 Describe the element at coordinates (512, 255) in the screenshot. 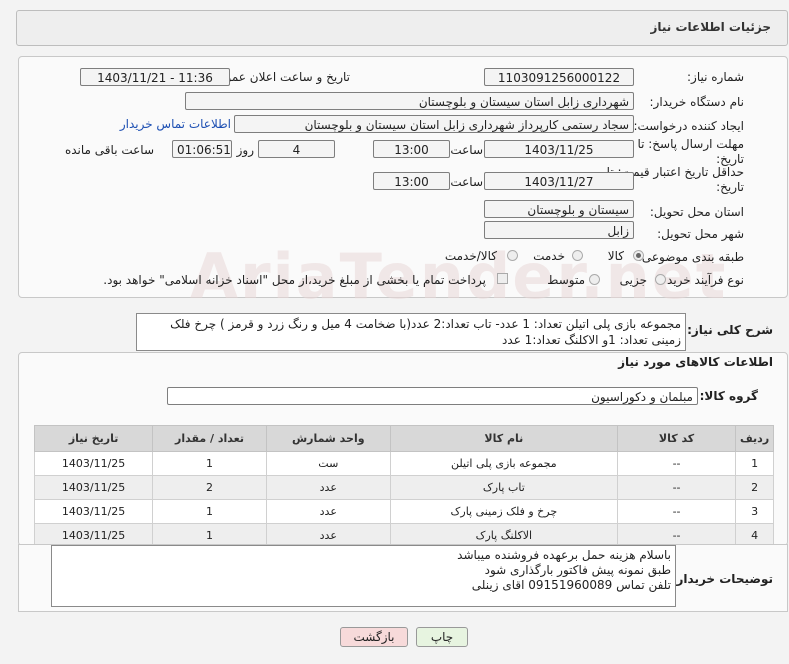

I see `category-radio-goods-service` at that location.